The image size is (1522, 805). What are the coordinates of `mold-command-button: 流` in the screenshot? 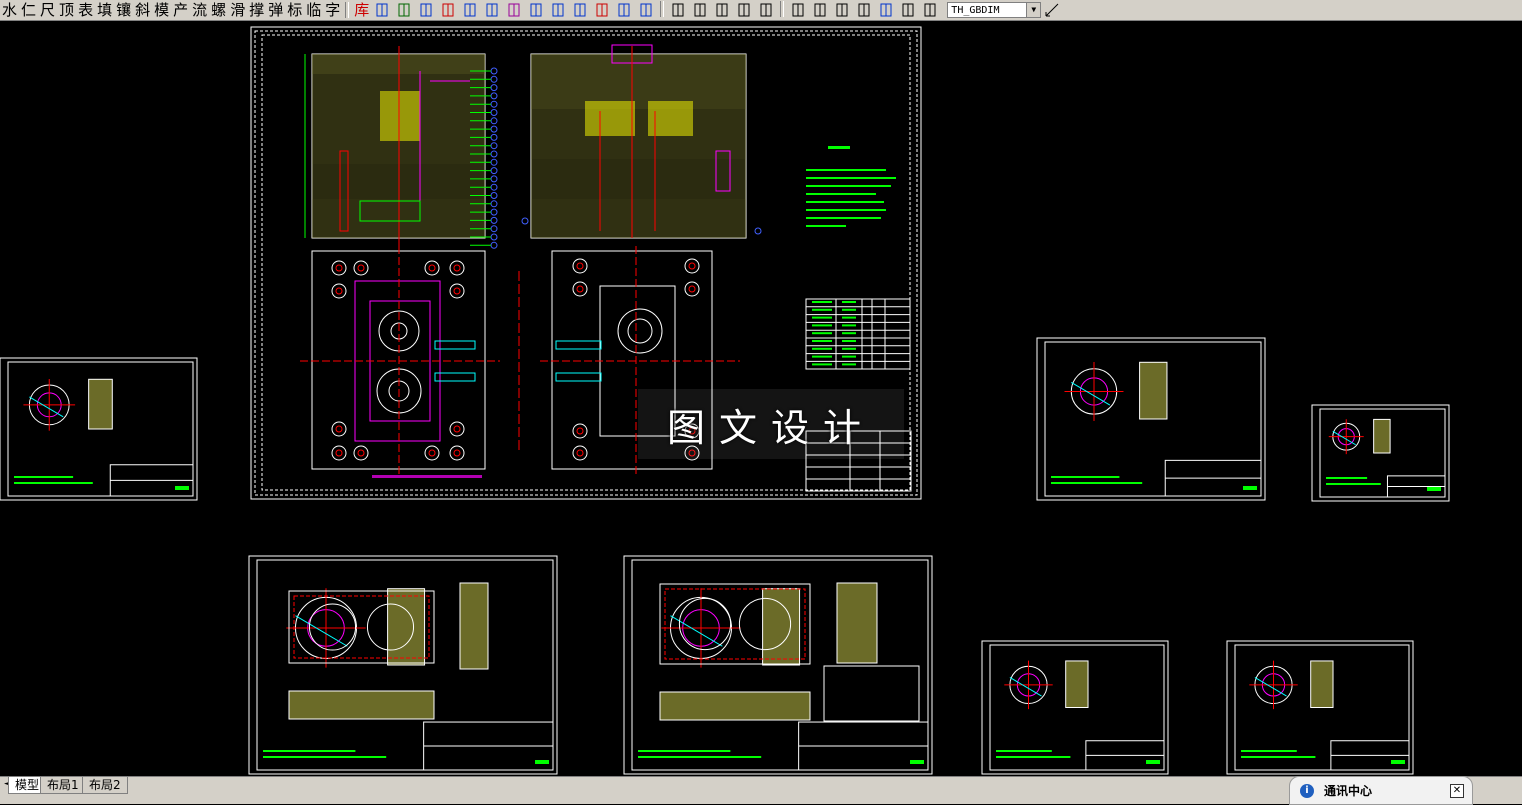 It's located at (199, 10).